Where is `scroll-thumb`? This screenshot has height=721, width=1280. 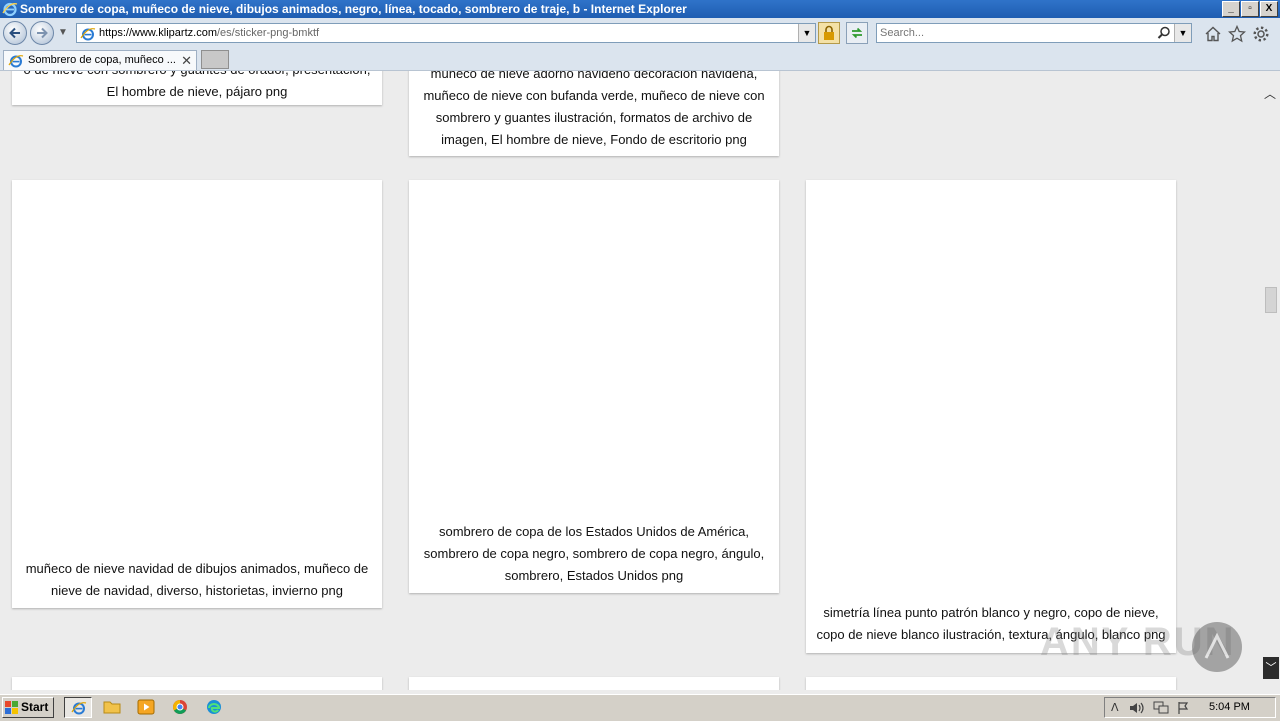
scroll-thumb is located at coordinates (1271, 300).